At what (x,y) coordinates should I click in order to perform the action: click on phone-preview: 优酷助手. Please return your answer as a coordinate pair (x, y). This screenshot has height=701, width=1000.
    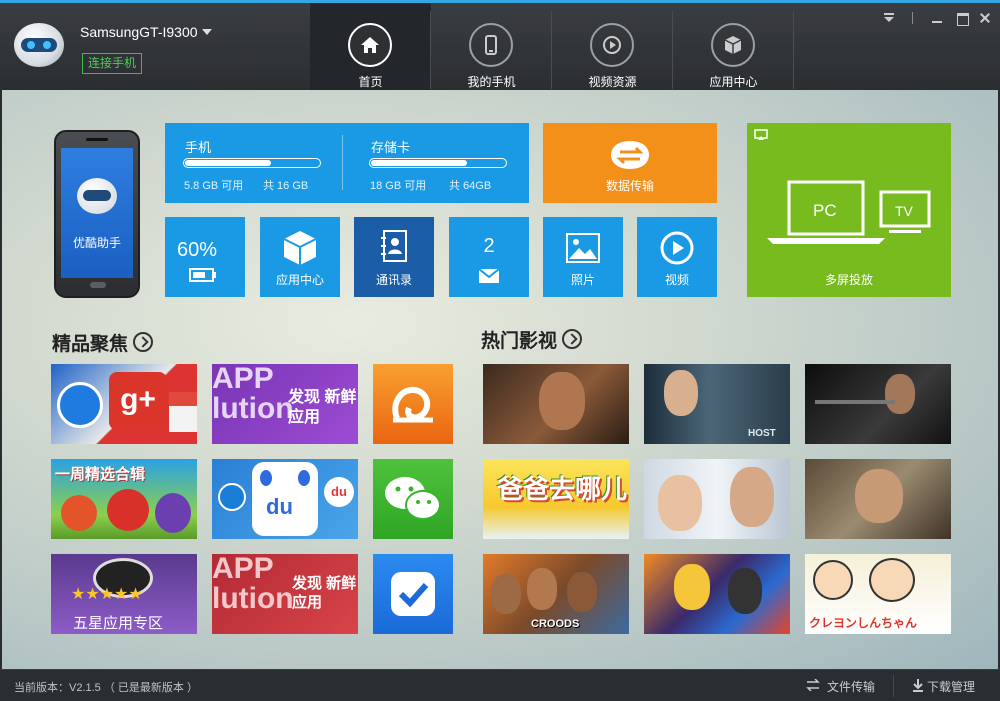
    Looking at the image, I should click on (97, 214).